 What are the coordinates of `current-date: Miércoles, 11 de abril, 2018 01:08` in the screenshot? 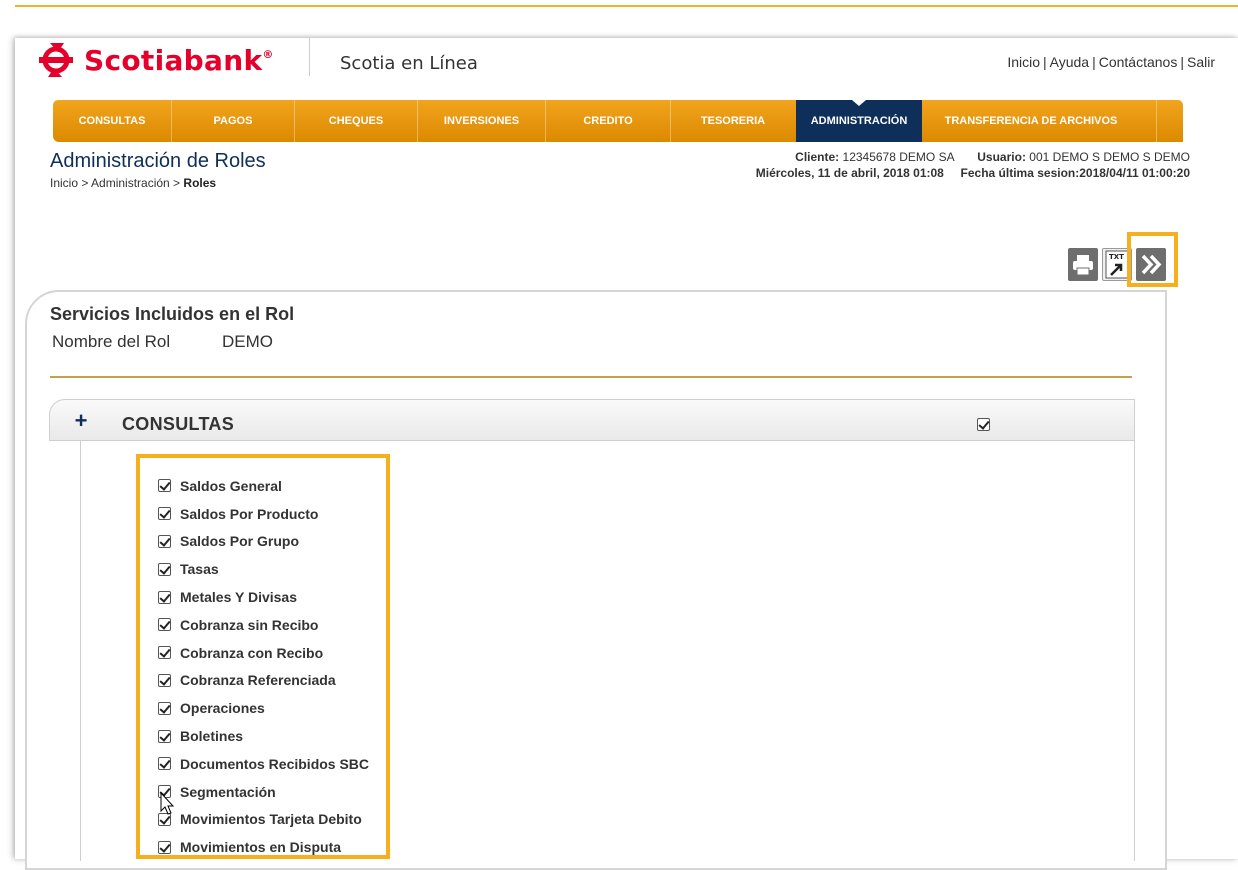 It's located at (849, 173).